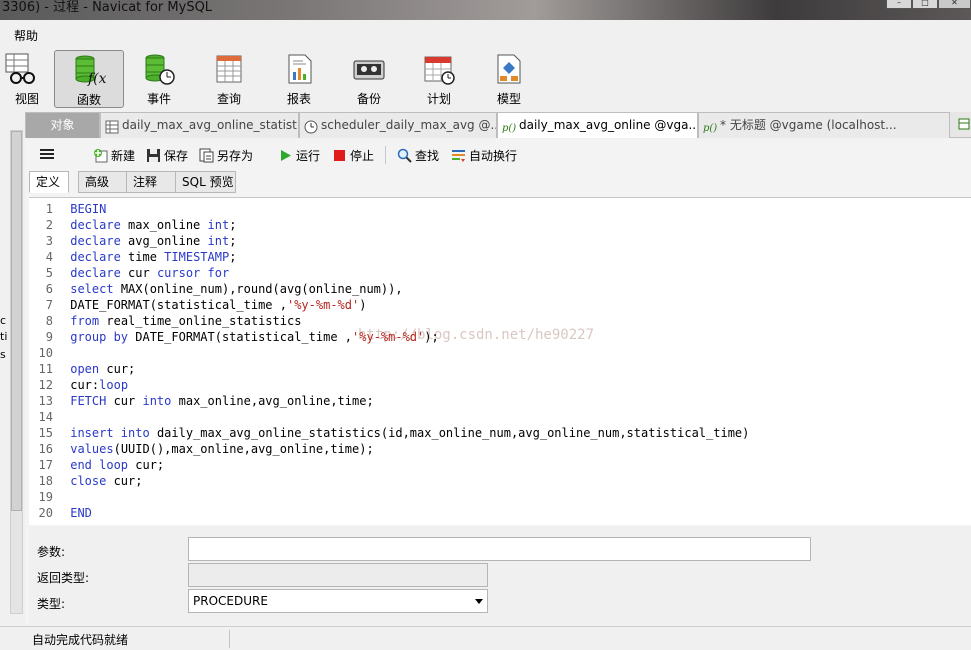 The height and width of the screenshot is (650, 971). What do you see at coordinates (200, 321) in the screenshot?
I see `sql-text: real_time_online_statistics` at bounding box center [200, 321].